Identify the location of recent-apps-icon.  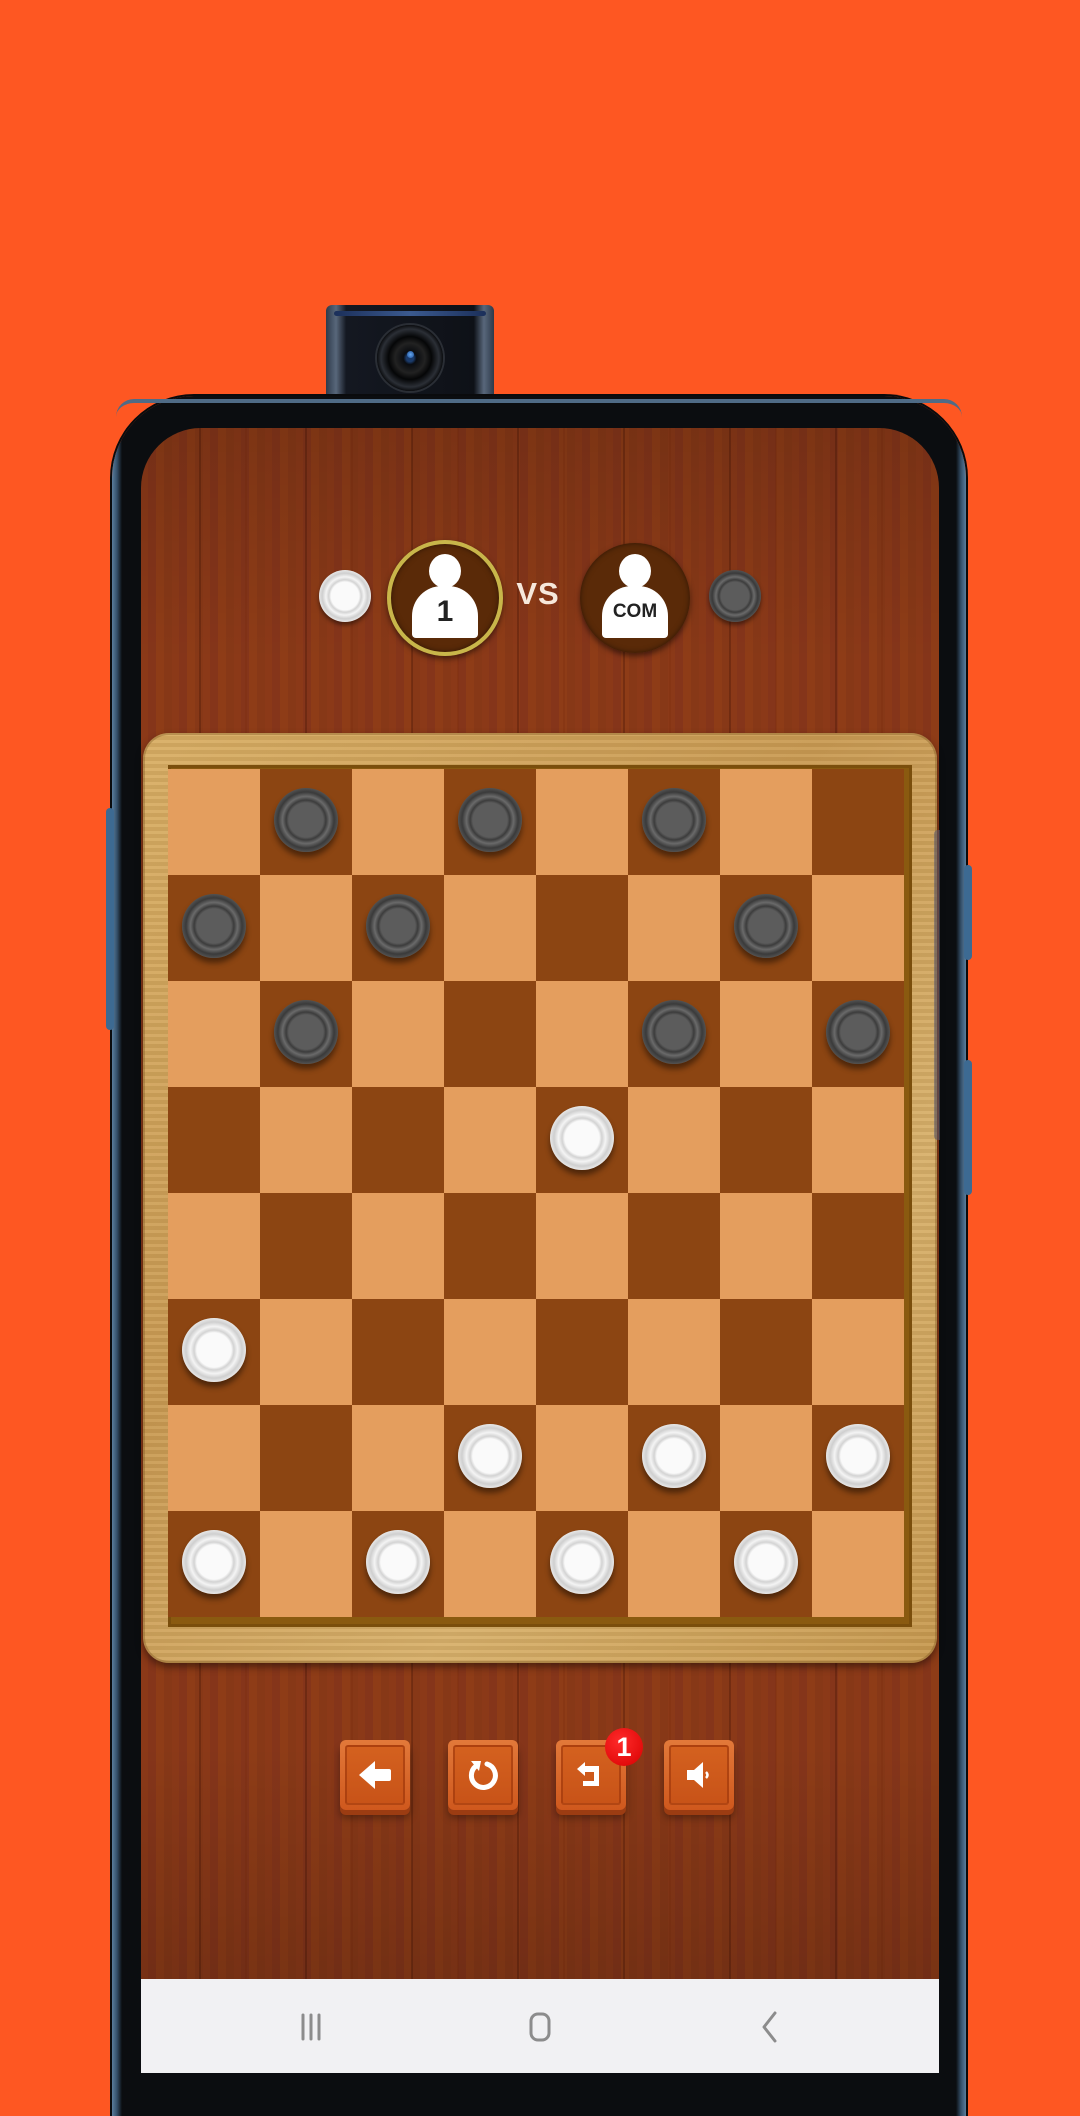
(311, 2027).